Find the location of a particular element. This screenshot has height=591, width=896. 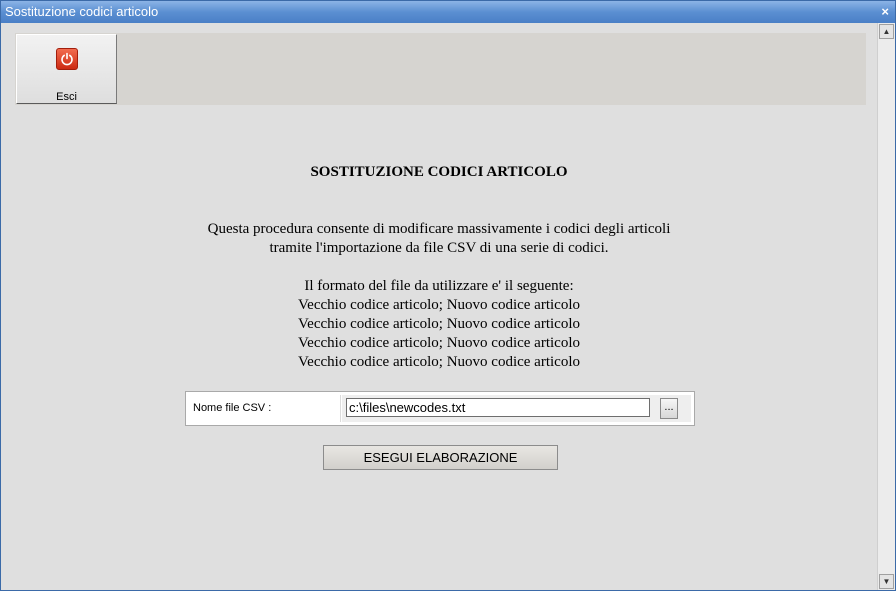

close-icon: × is located at coordinates (885, 12).